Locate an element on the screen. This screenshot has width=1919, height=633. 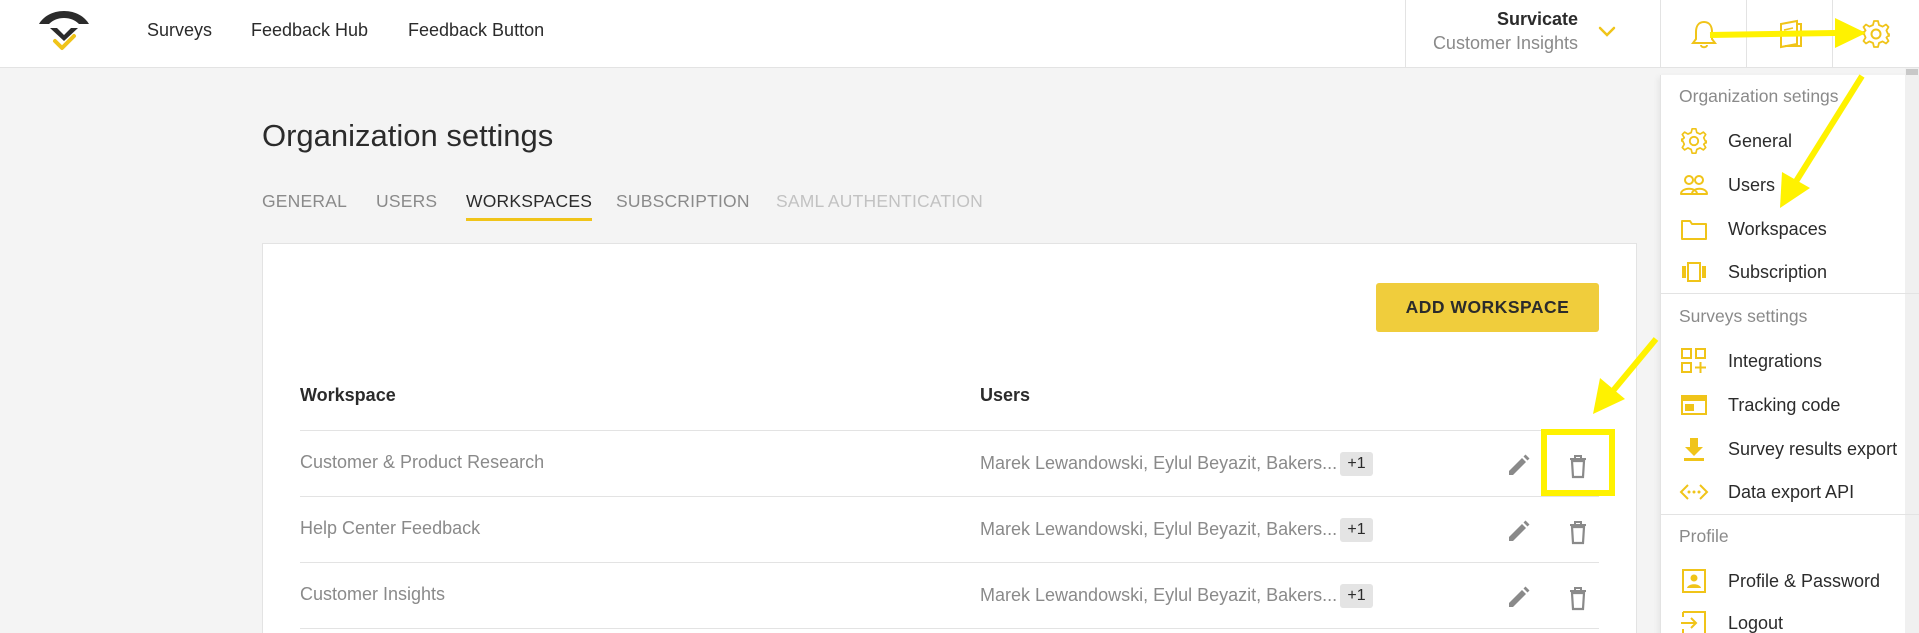
nav-surveys: Surveys is located at coordinates (179, 30).